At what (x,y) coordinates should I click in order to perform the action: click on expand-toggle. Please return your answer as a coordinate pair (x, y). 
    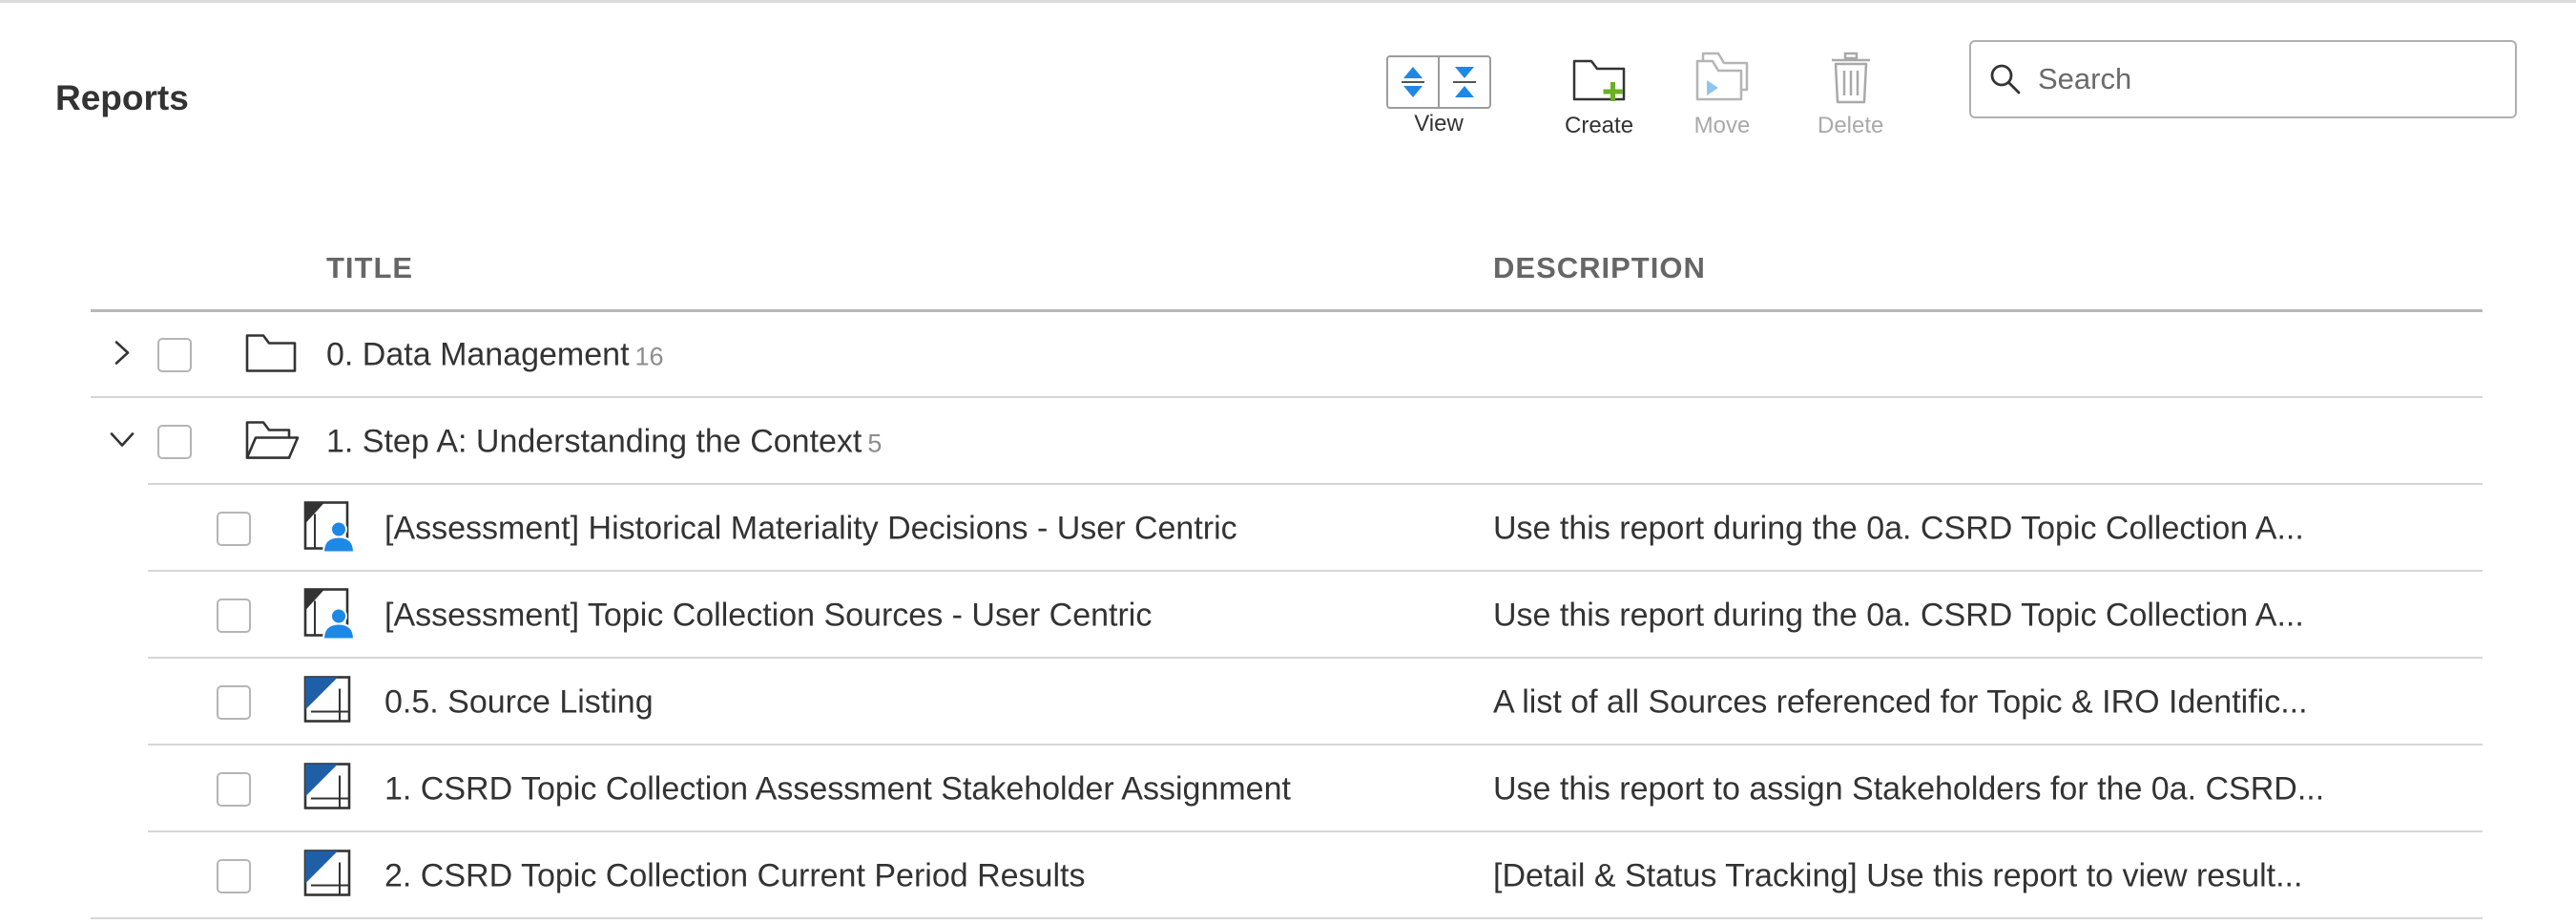
    Looking at the image, I should click on (122, 356).